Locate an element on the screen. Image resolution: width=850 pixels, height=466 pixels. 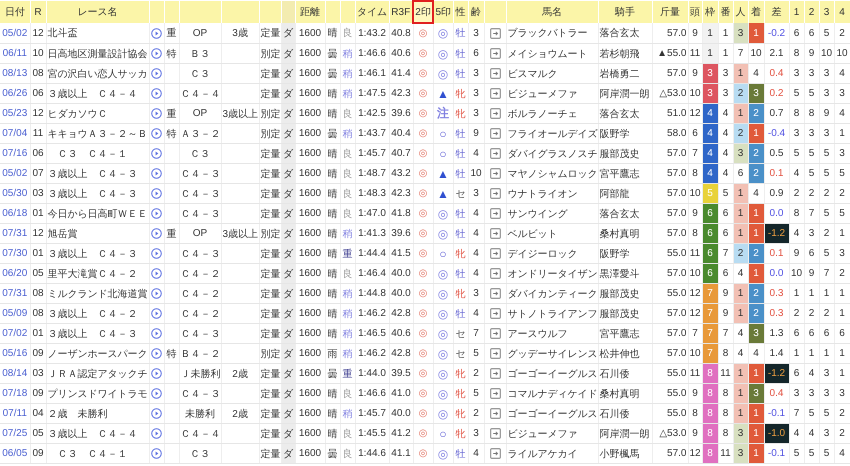
date-link: 08/14 is located at coordinates (15, 373).